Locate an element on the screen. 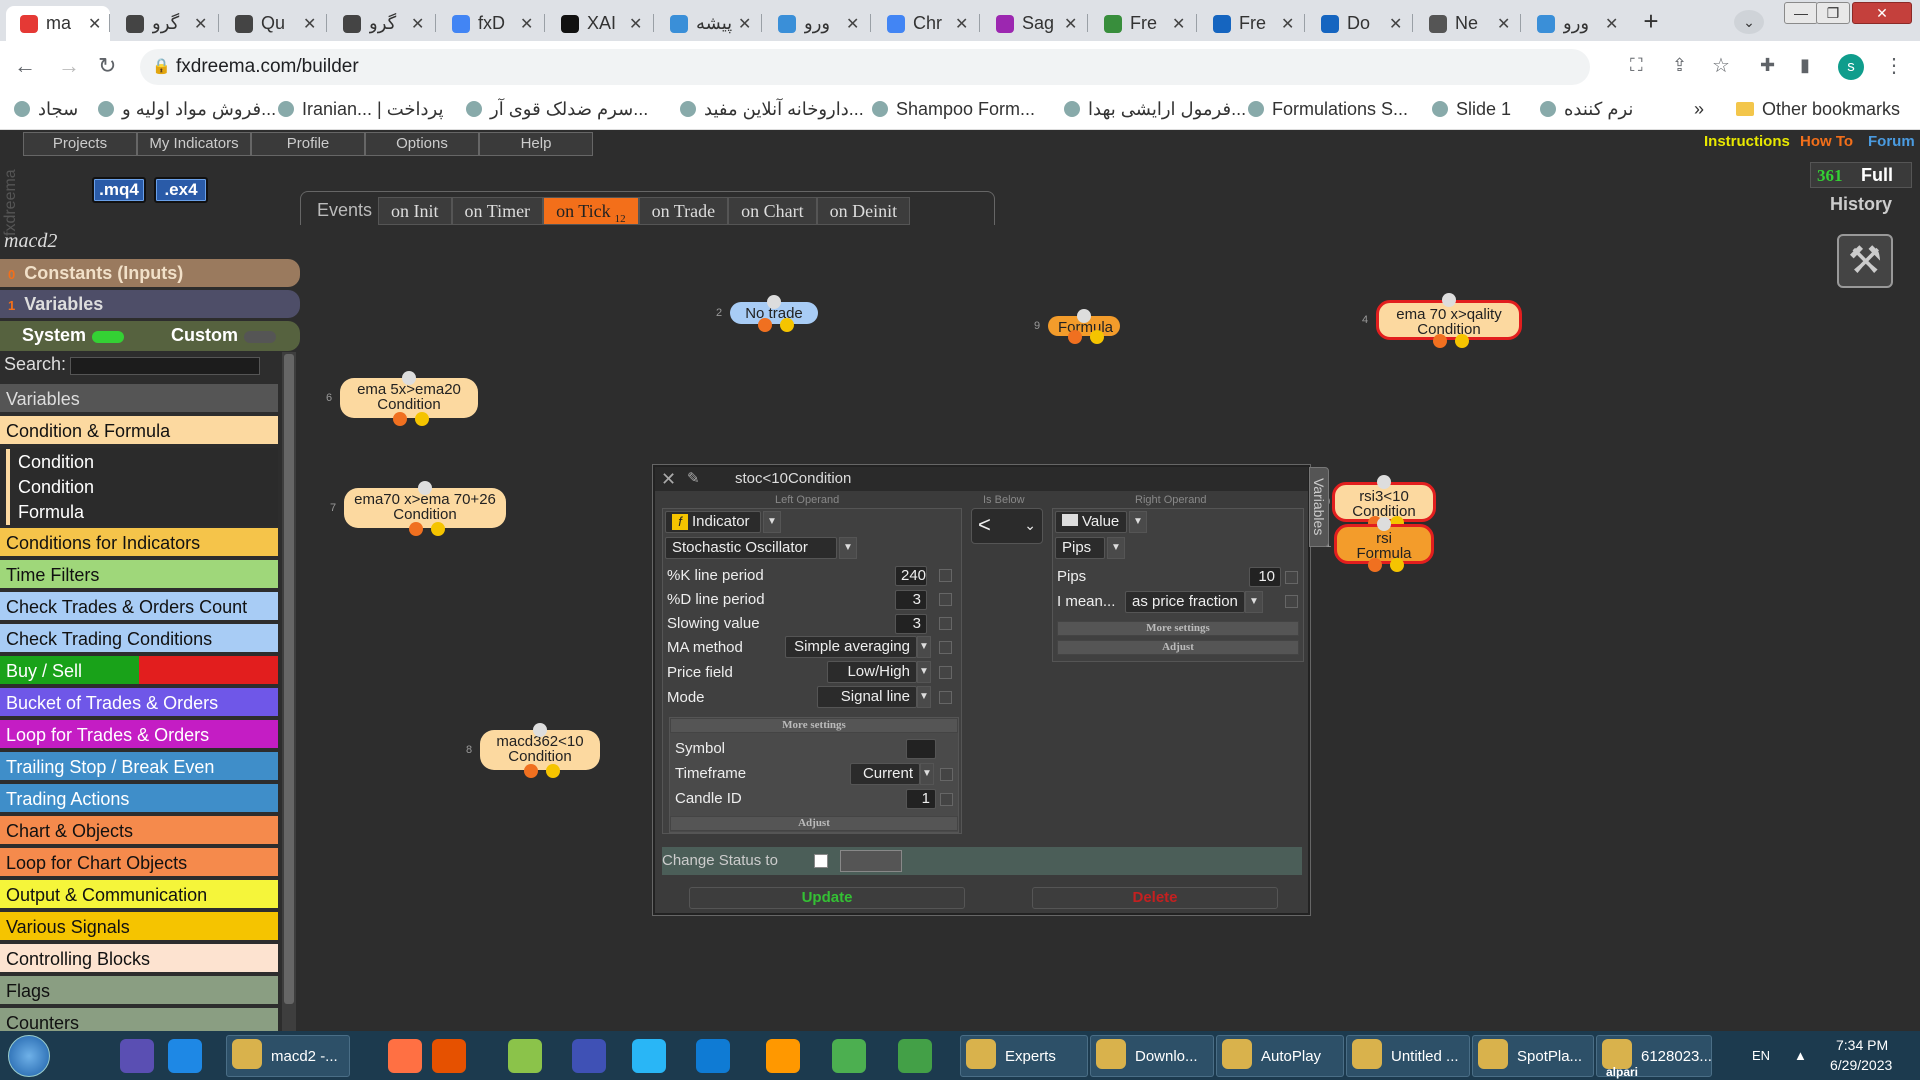 The width and height of the screenshot is (1920, 1080). bookmark-item: Slide 1 is located at coordinates (1471, 109).